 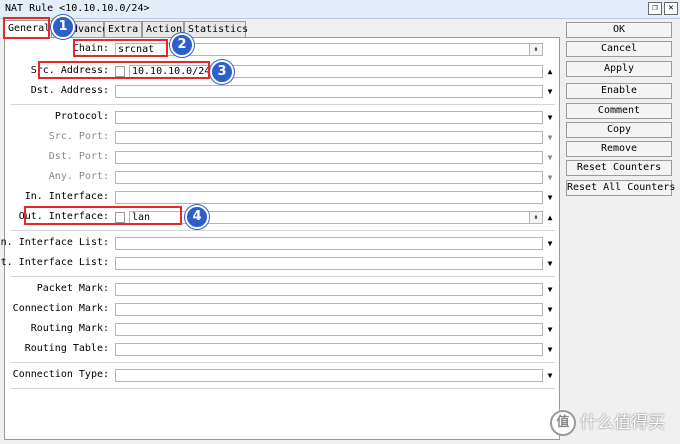 I want to click on dst-port-dropdown-icon: ▼, so click(x=550, y=157).